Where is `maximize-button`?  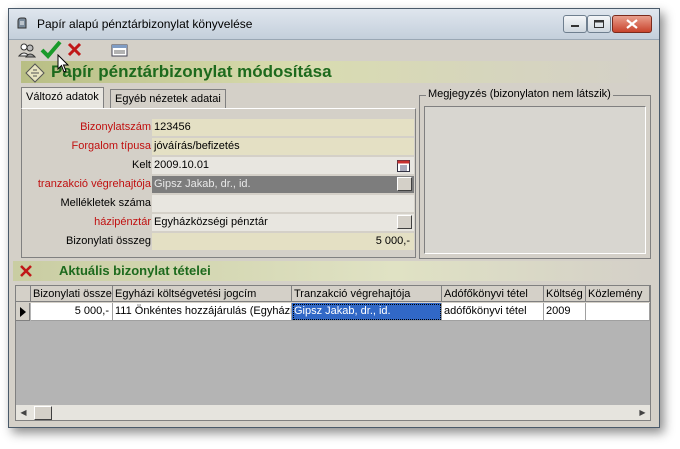 maximize-button is located at coordinates (599, 24).